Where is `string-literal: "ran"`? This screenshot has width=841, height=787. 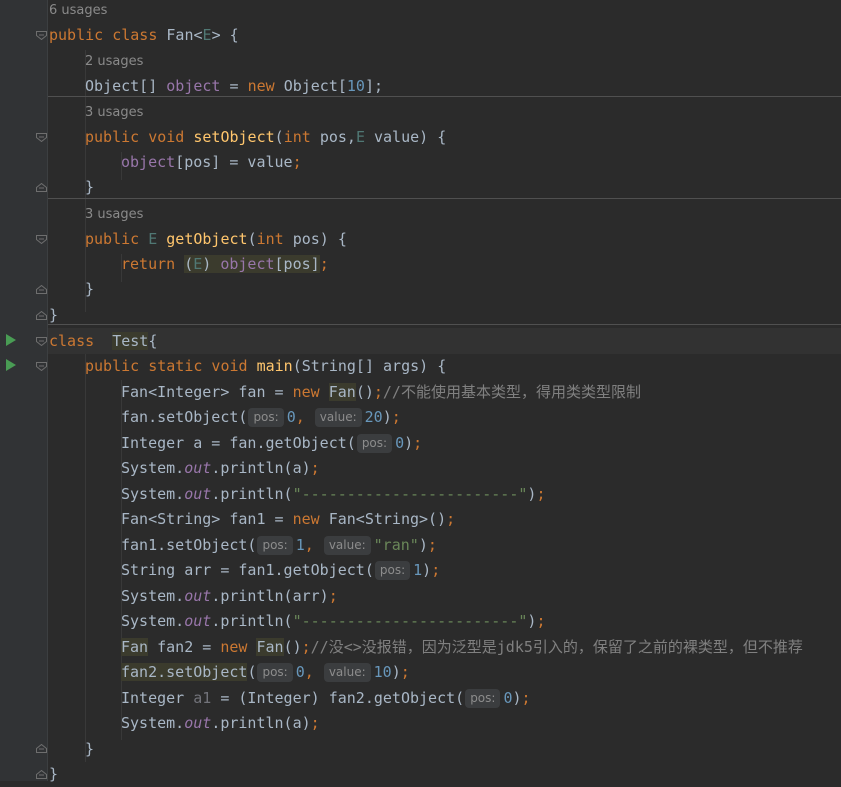
string-literal: "ran" is located at coordinates (396, 545).